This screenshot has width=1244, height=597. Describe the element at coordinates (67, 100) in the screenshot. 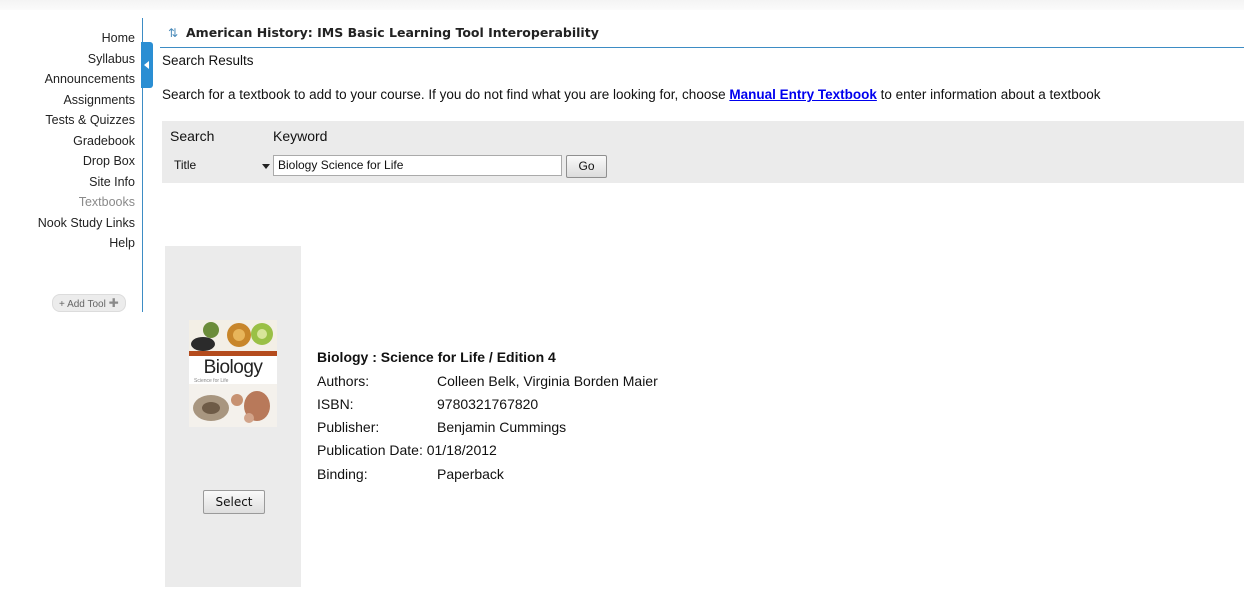

I see `nav-item-assignments: Assignments` at that location.